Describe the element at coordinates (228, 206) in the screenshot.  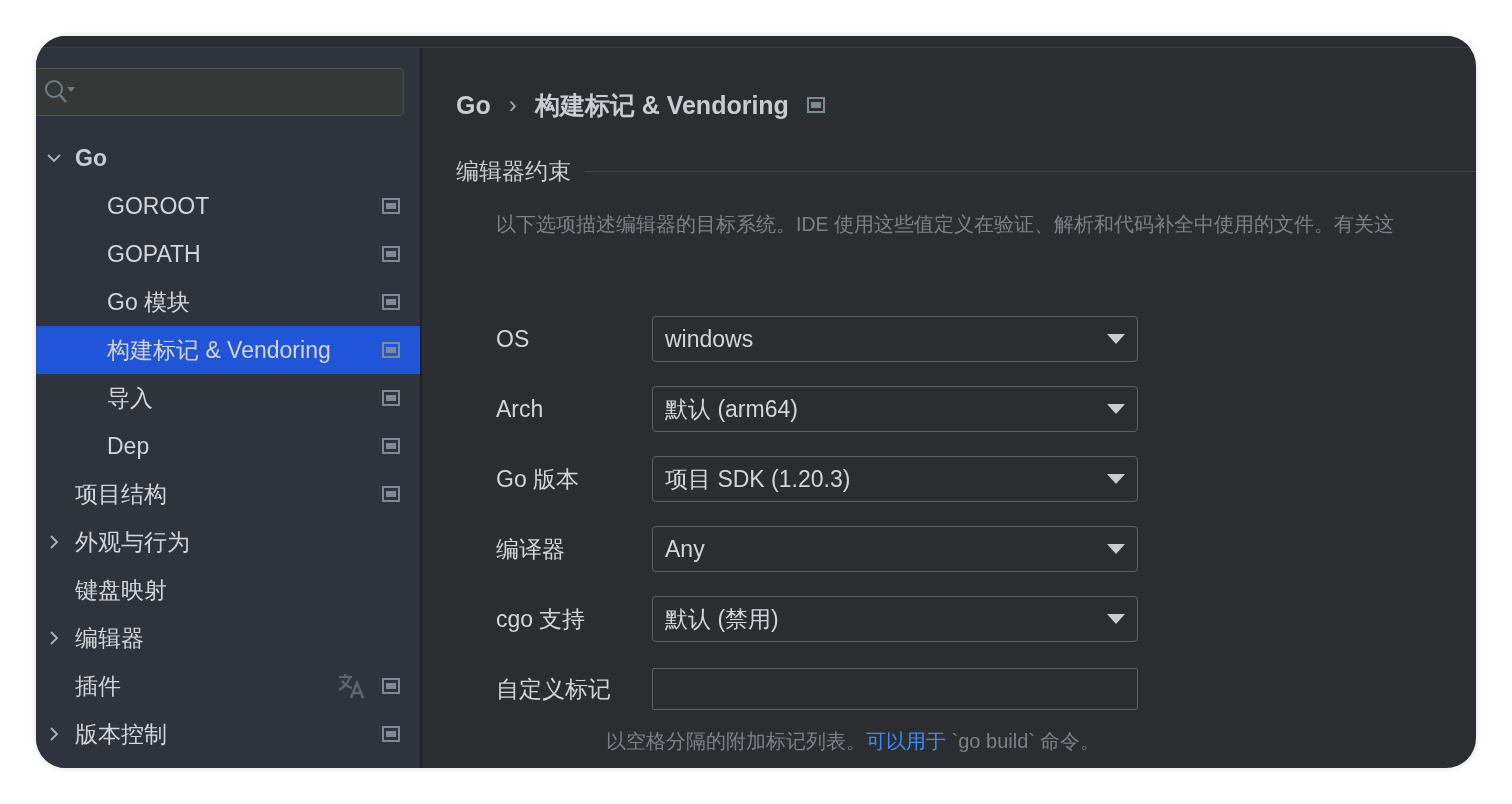
I see `tree-item: GOROOT` at that location.